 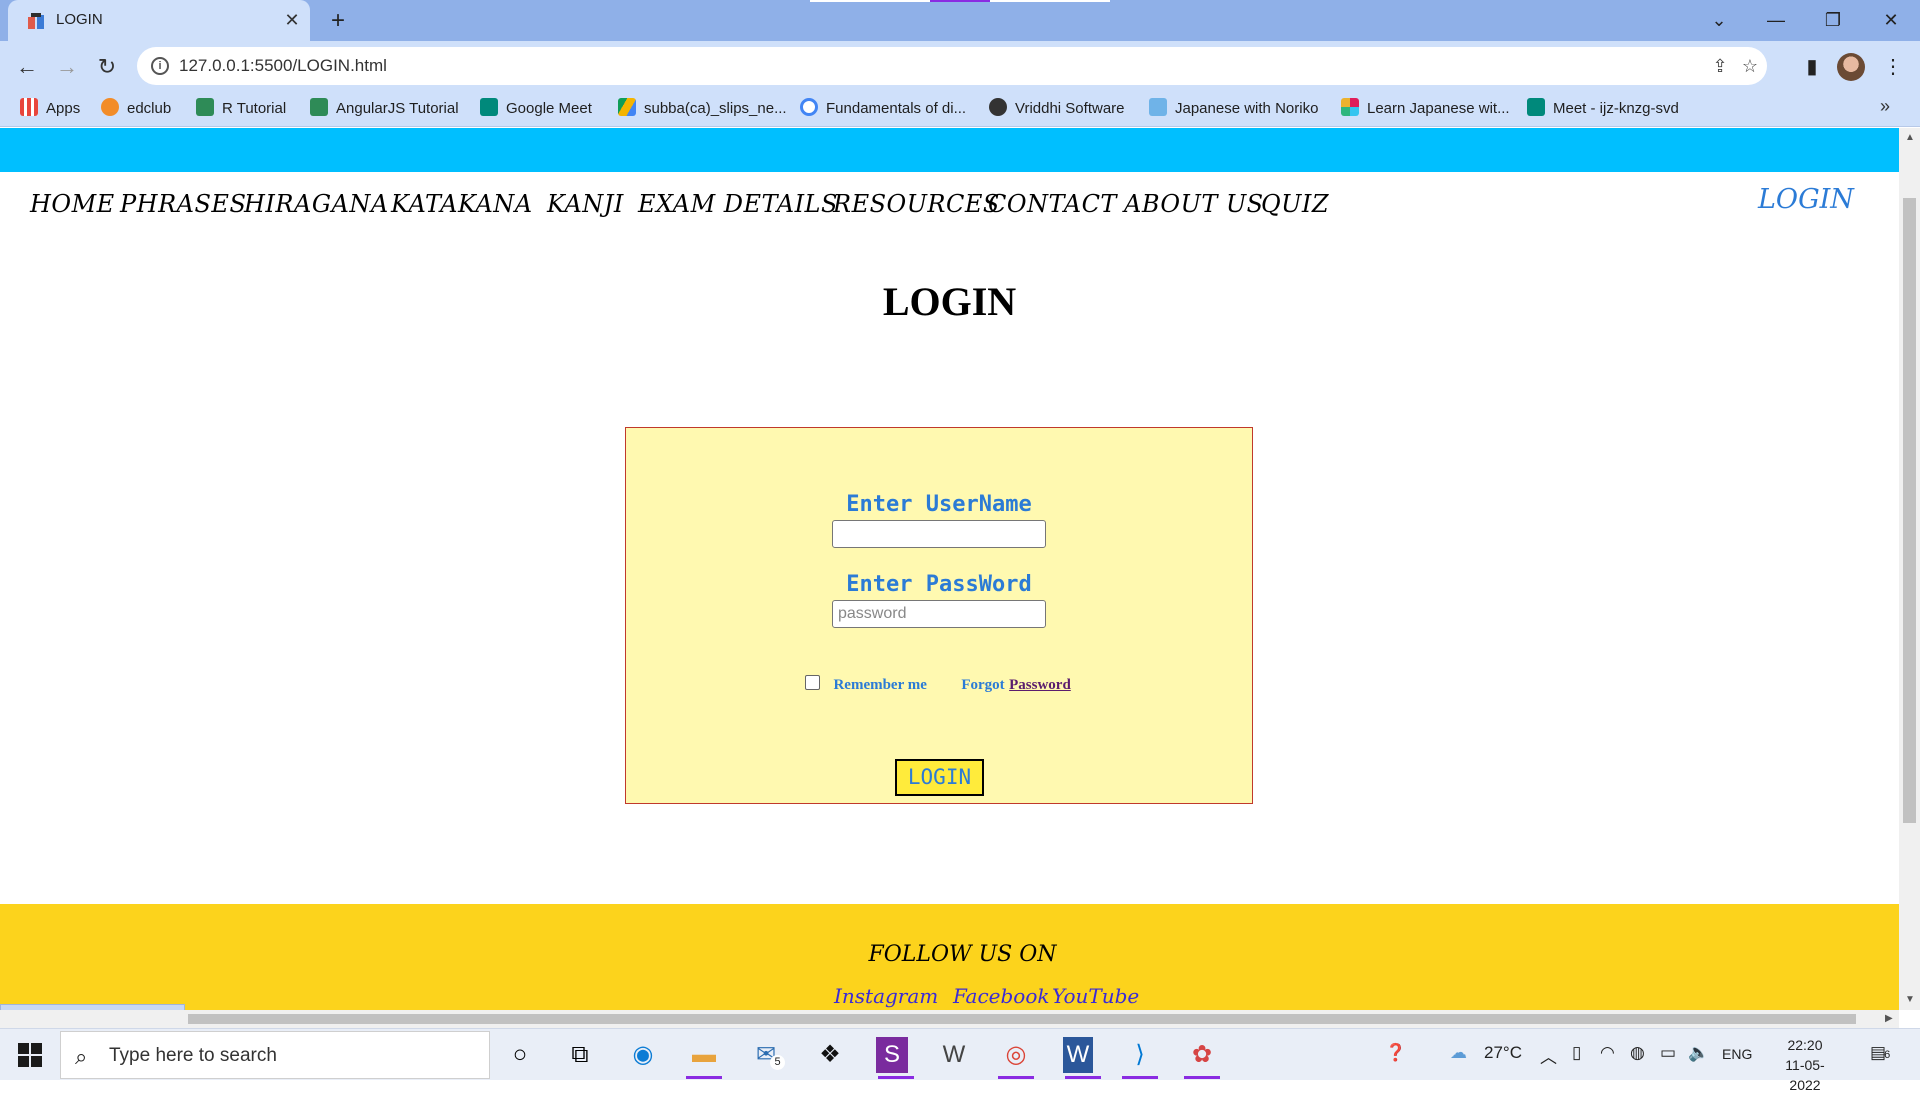 I want to click on remember-label: Remember me, so click(x=879, y=685).